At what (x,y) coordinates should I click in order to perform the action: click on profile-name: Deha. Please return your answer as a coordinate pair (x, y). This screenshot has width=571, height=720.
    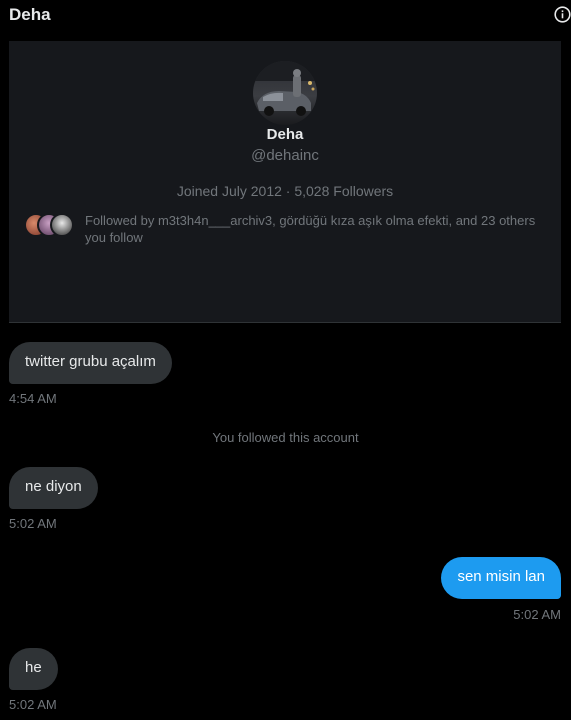
    Looking at the image, I should click on (285, 134).